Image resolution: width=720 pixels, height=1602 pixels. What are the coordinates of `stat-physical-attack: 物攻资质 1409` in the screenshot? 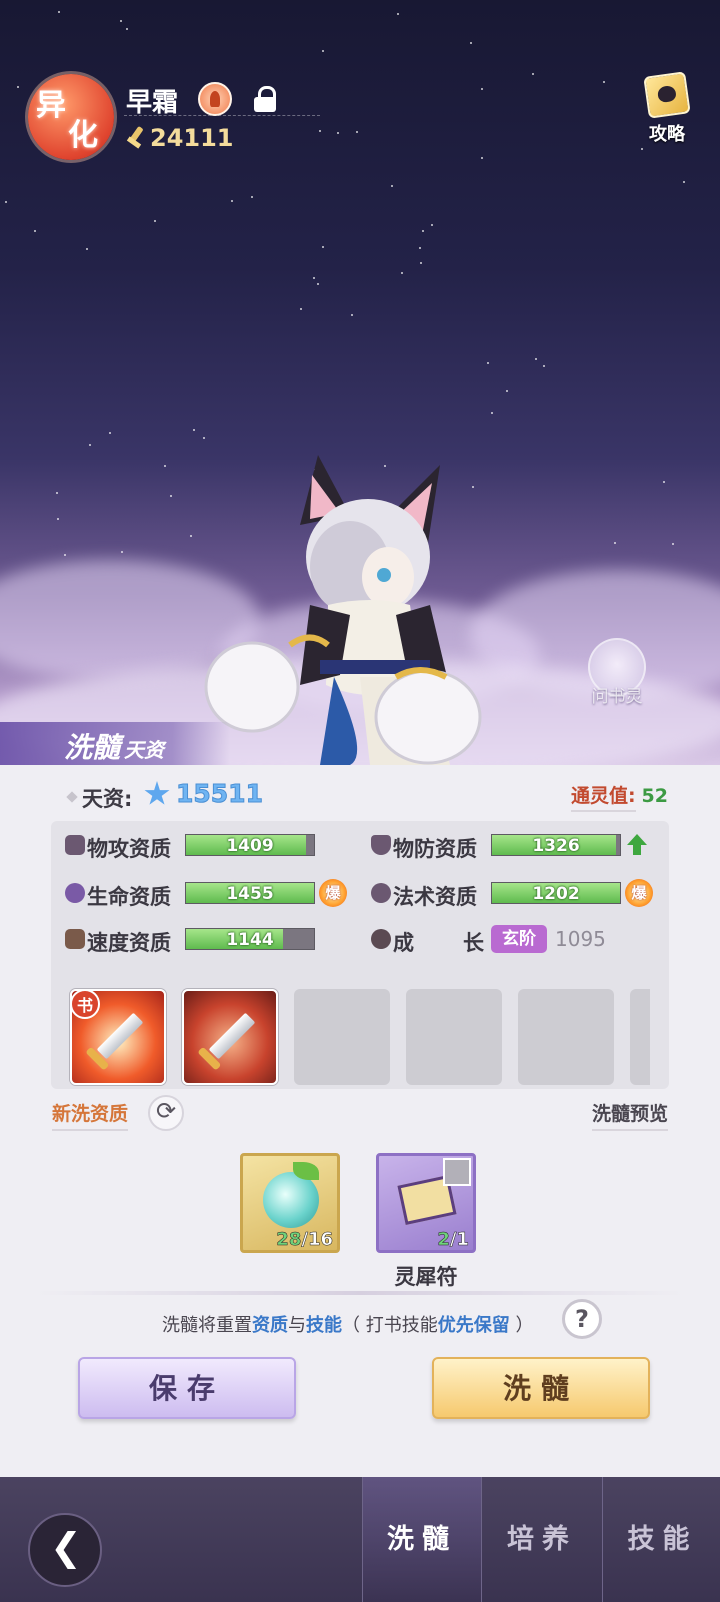 It's located at (200, 846).